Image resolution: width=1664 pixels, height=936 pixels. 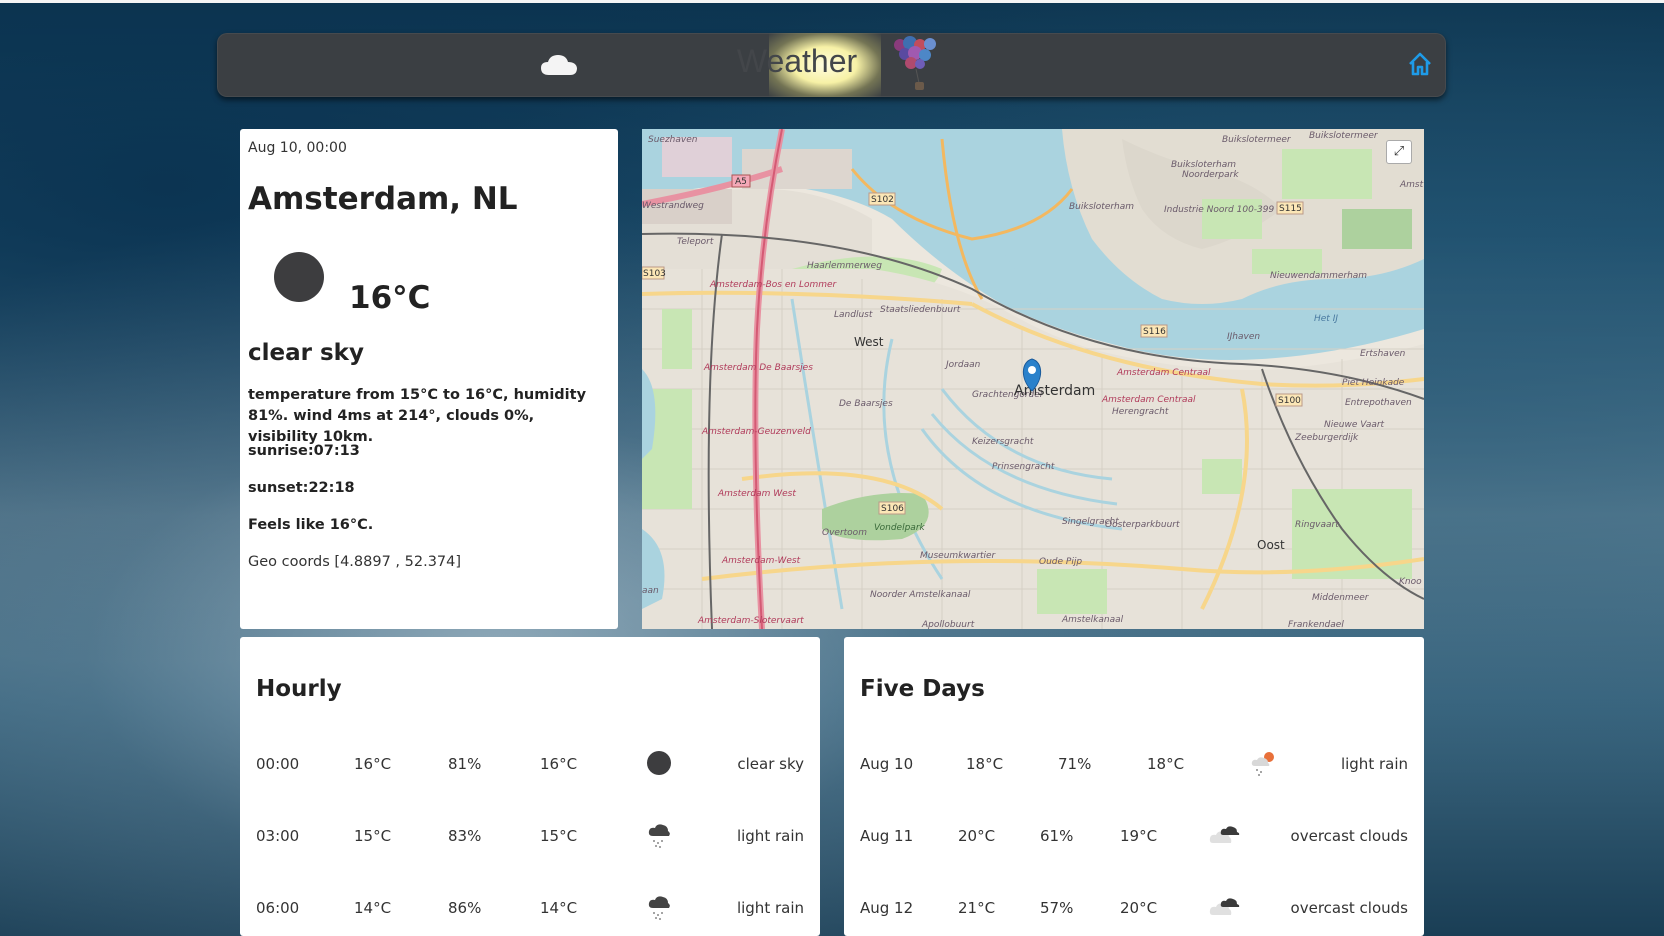 What do you see at coordinates (887, 836) in the screenshot?
I see `day-date: Aug 11` at bounding box center [887, 836].